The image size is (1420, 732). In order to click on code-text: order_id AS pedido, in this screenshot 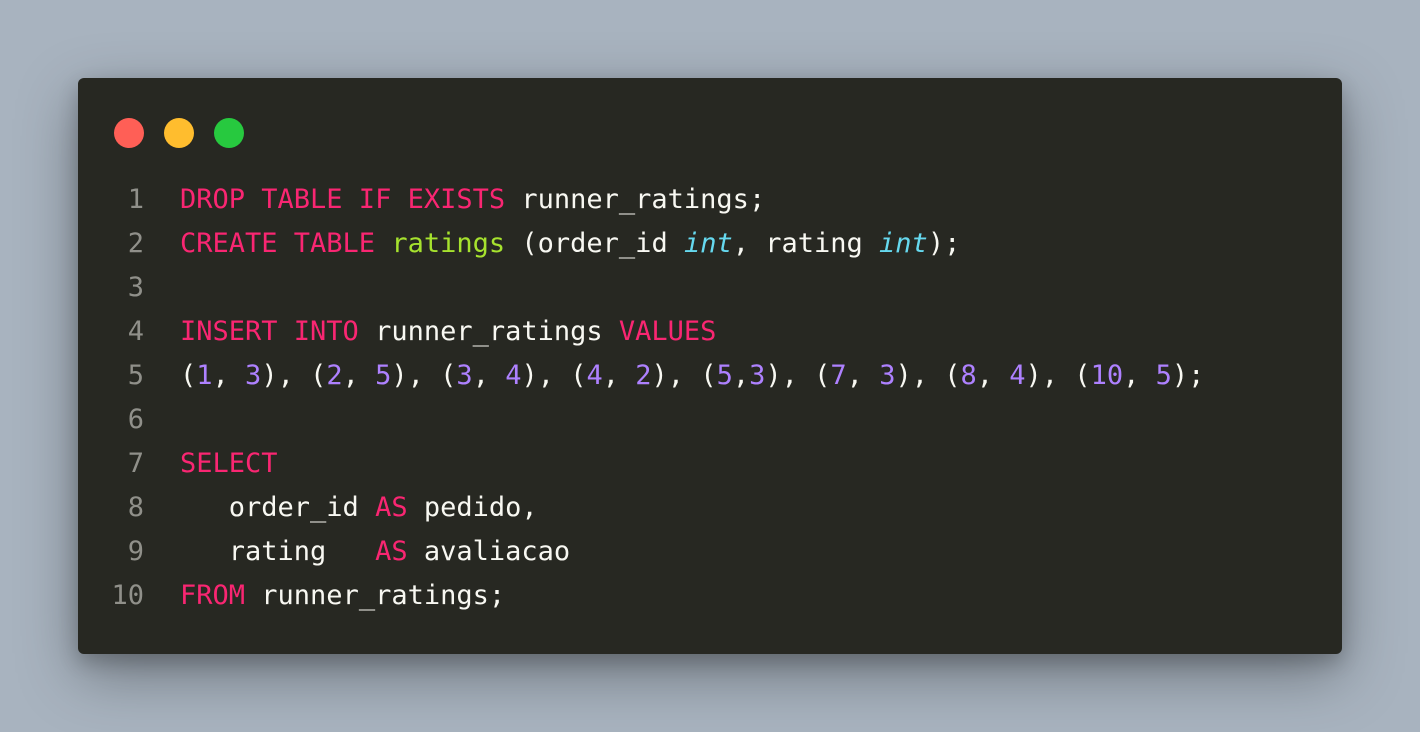, I will do `click(359, 508)`.